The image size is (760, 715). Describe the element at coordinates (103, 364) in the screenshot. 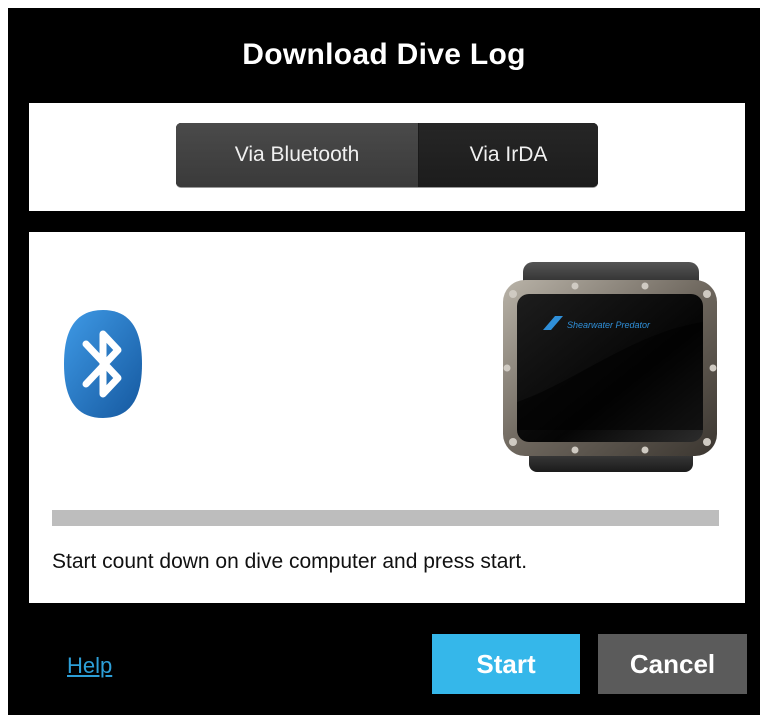

I see `bluetooth-icon` at that location.